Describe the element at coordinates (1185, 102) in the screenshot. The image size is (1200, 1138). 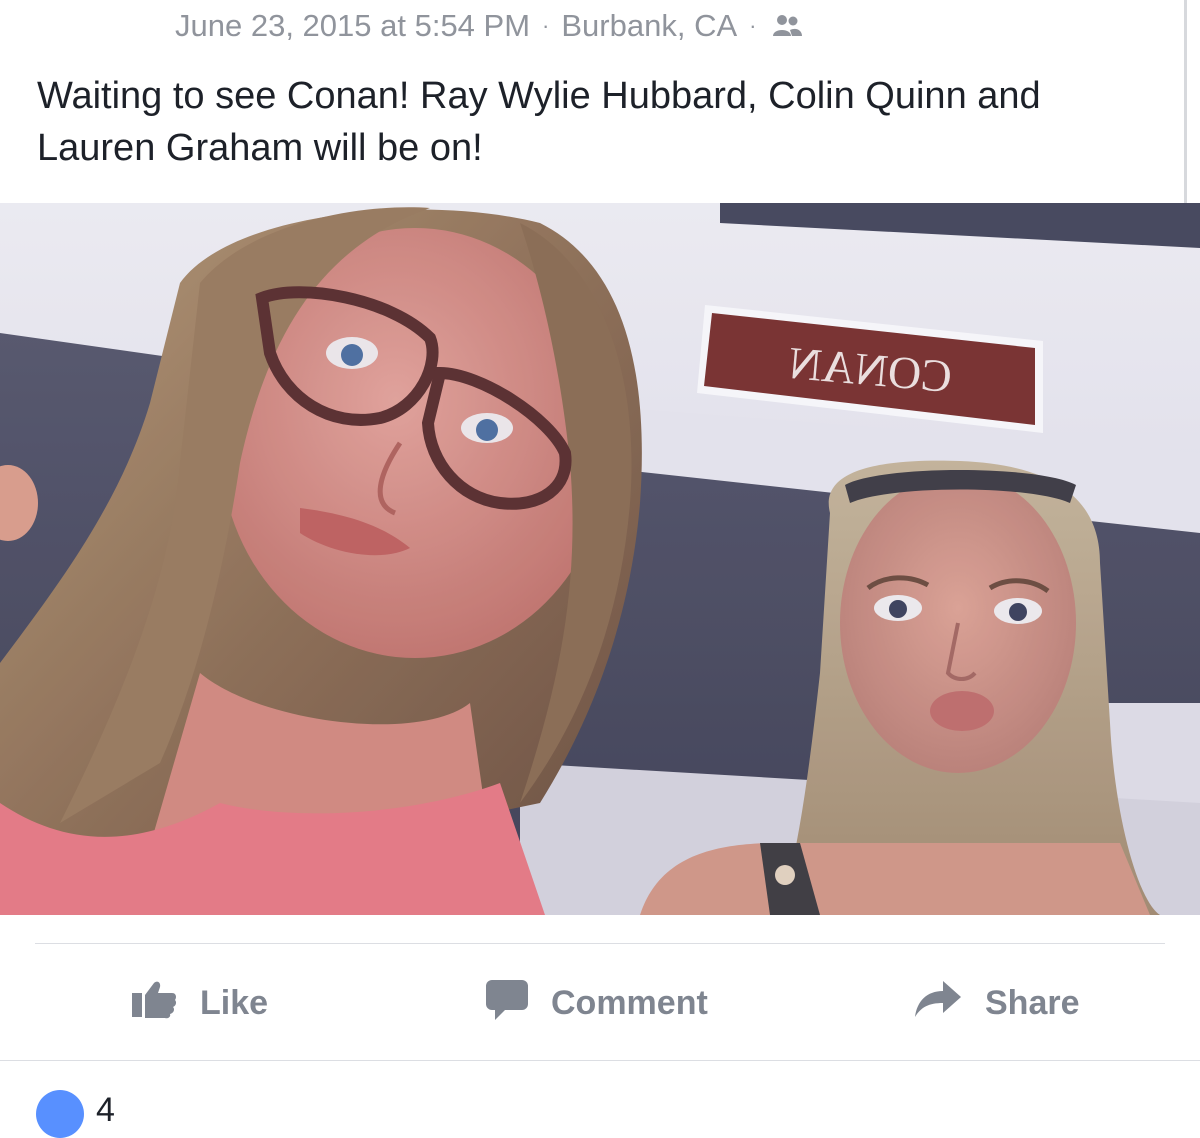
I see `scrollbar-edge` at that location.